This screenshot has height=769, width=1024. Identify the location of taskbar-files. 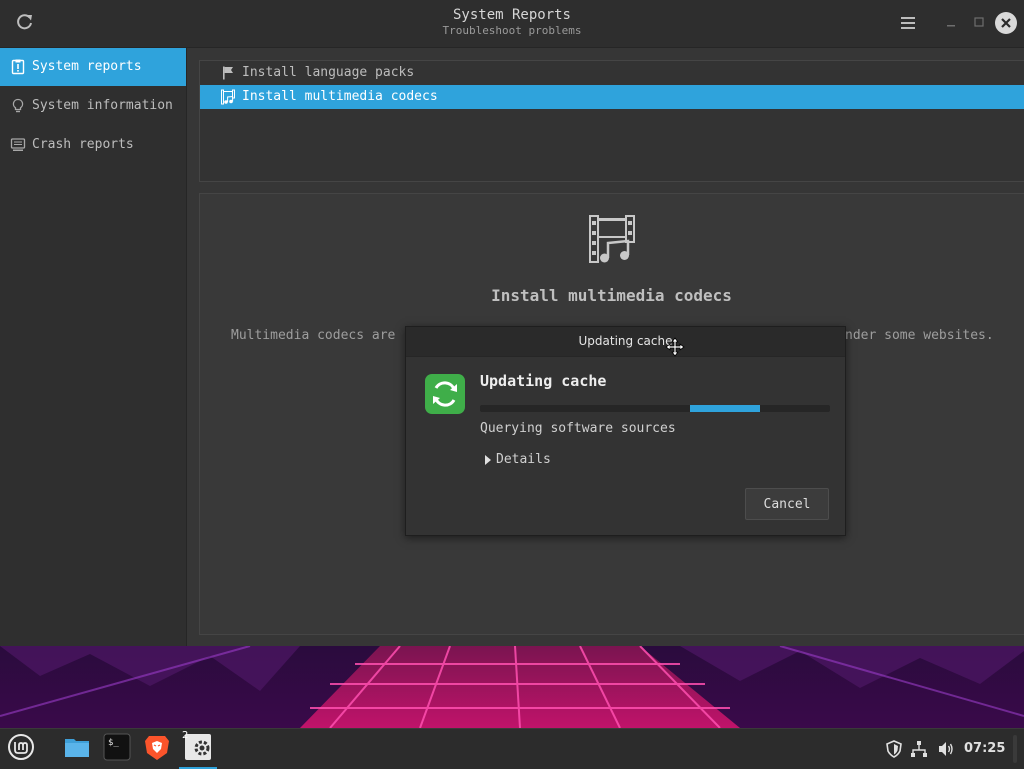
(77, 748).